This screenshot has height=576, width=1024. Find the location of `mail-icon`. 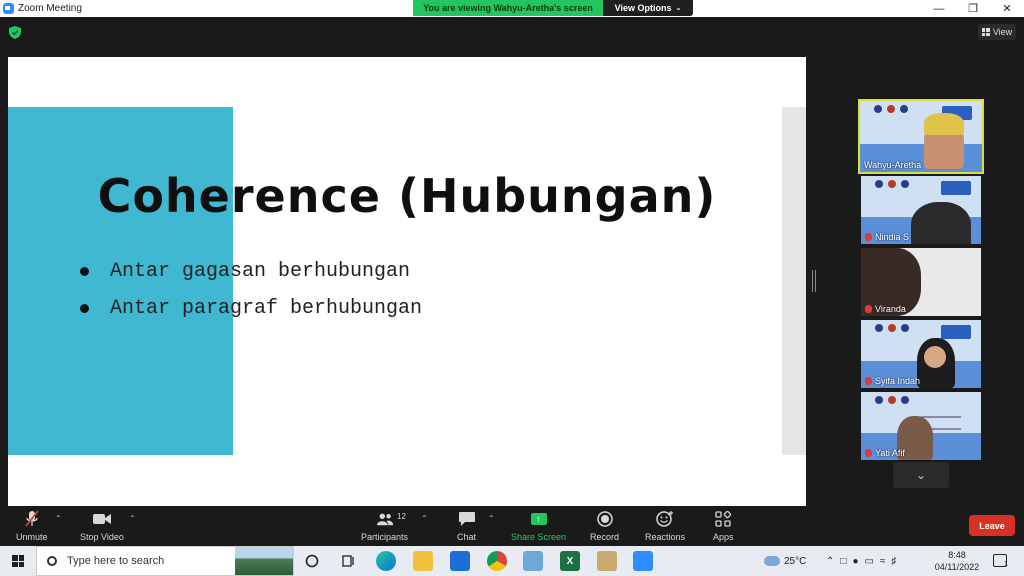

mail-icon is located at coordinates (460, 561).